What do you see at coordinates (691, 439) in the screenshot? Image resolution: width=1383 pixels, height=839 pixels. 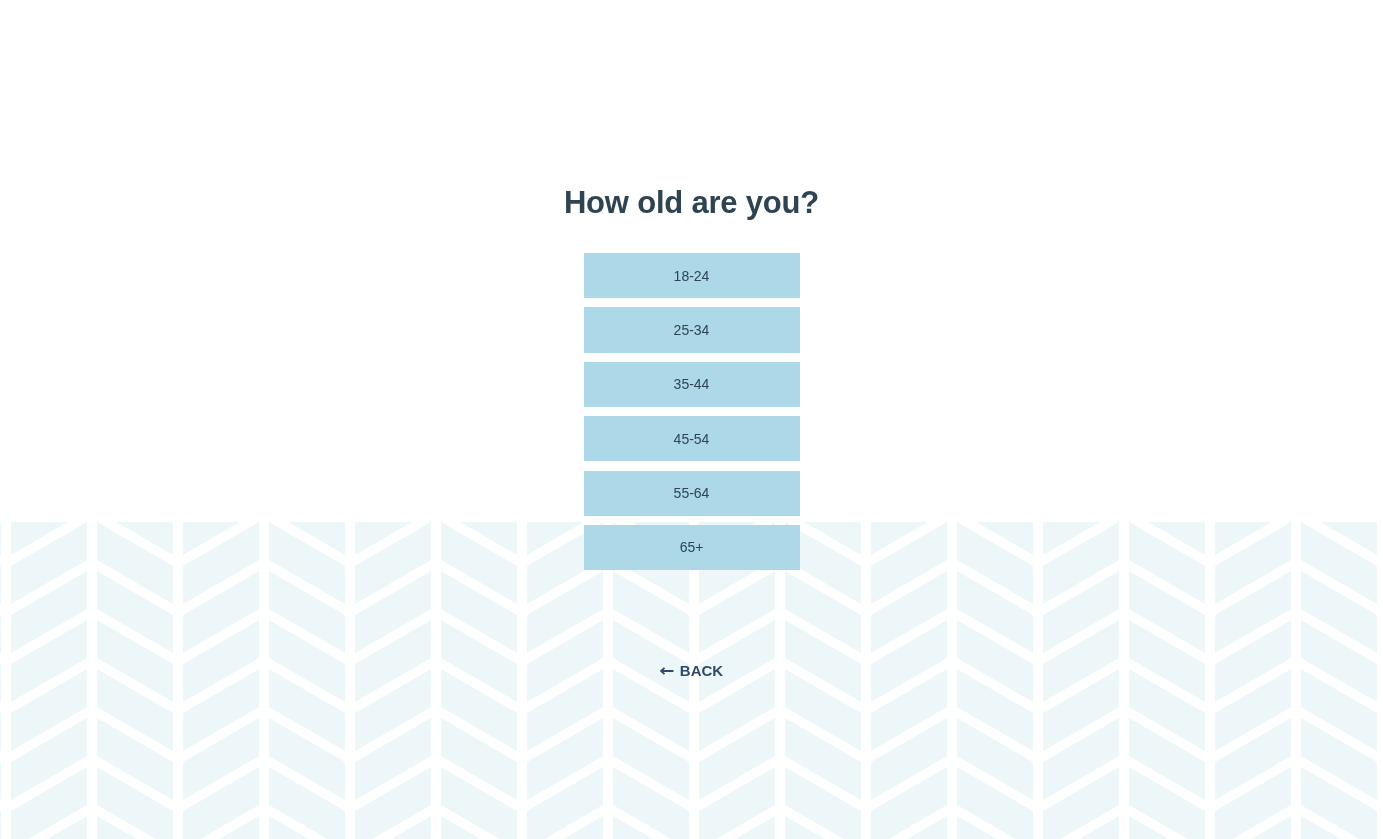 I see `age-option-button: 45-54` at bounding box center [691, 439].